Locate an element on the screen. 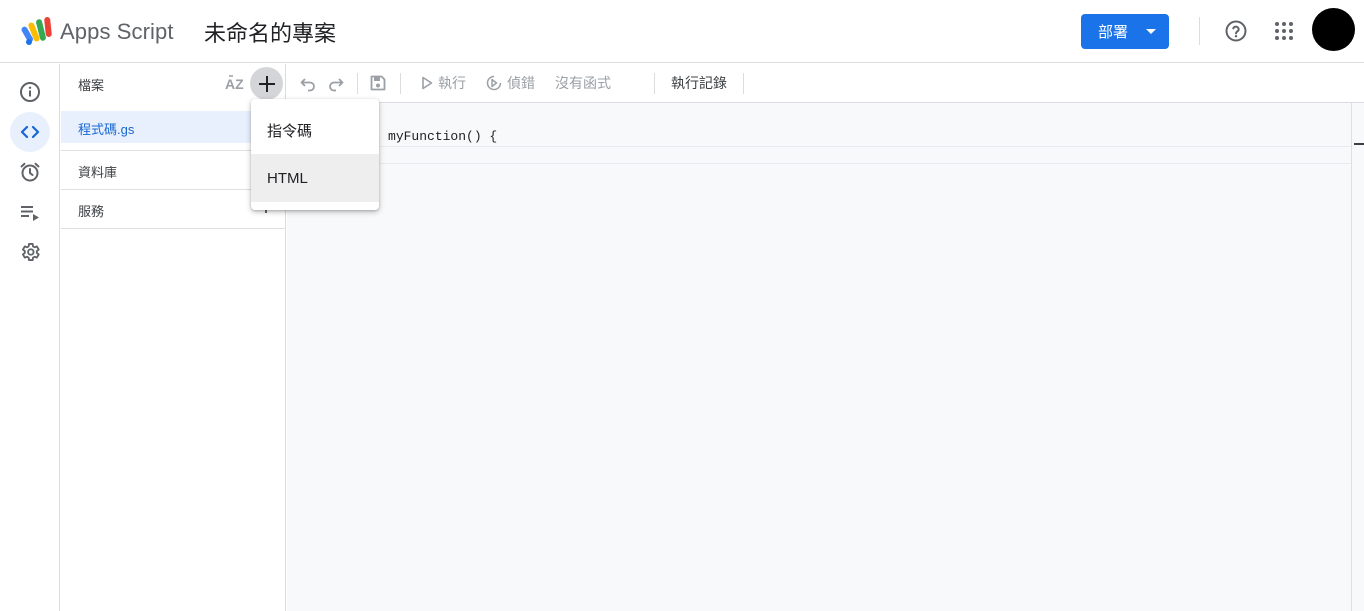  rail-item-overview is located at coordinates (30, 92).